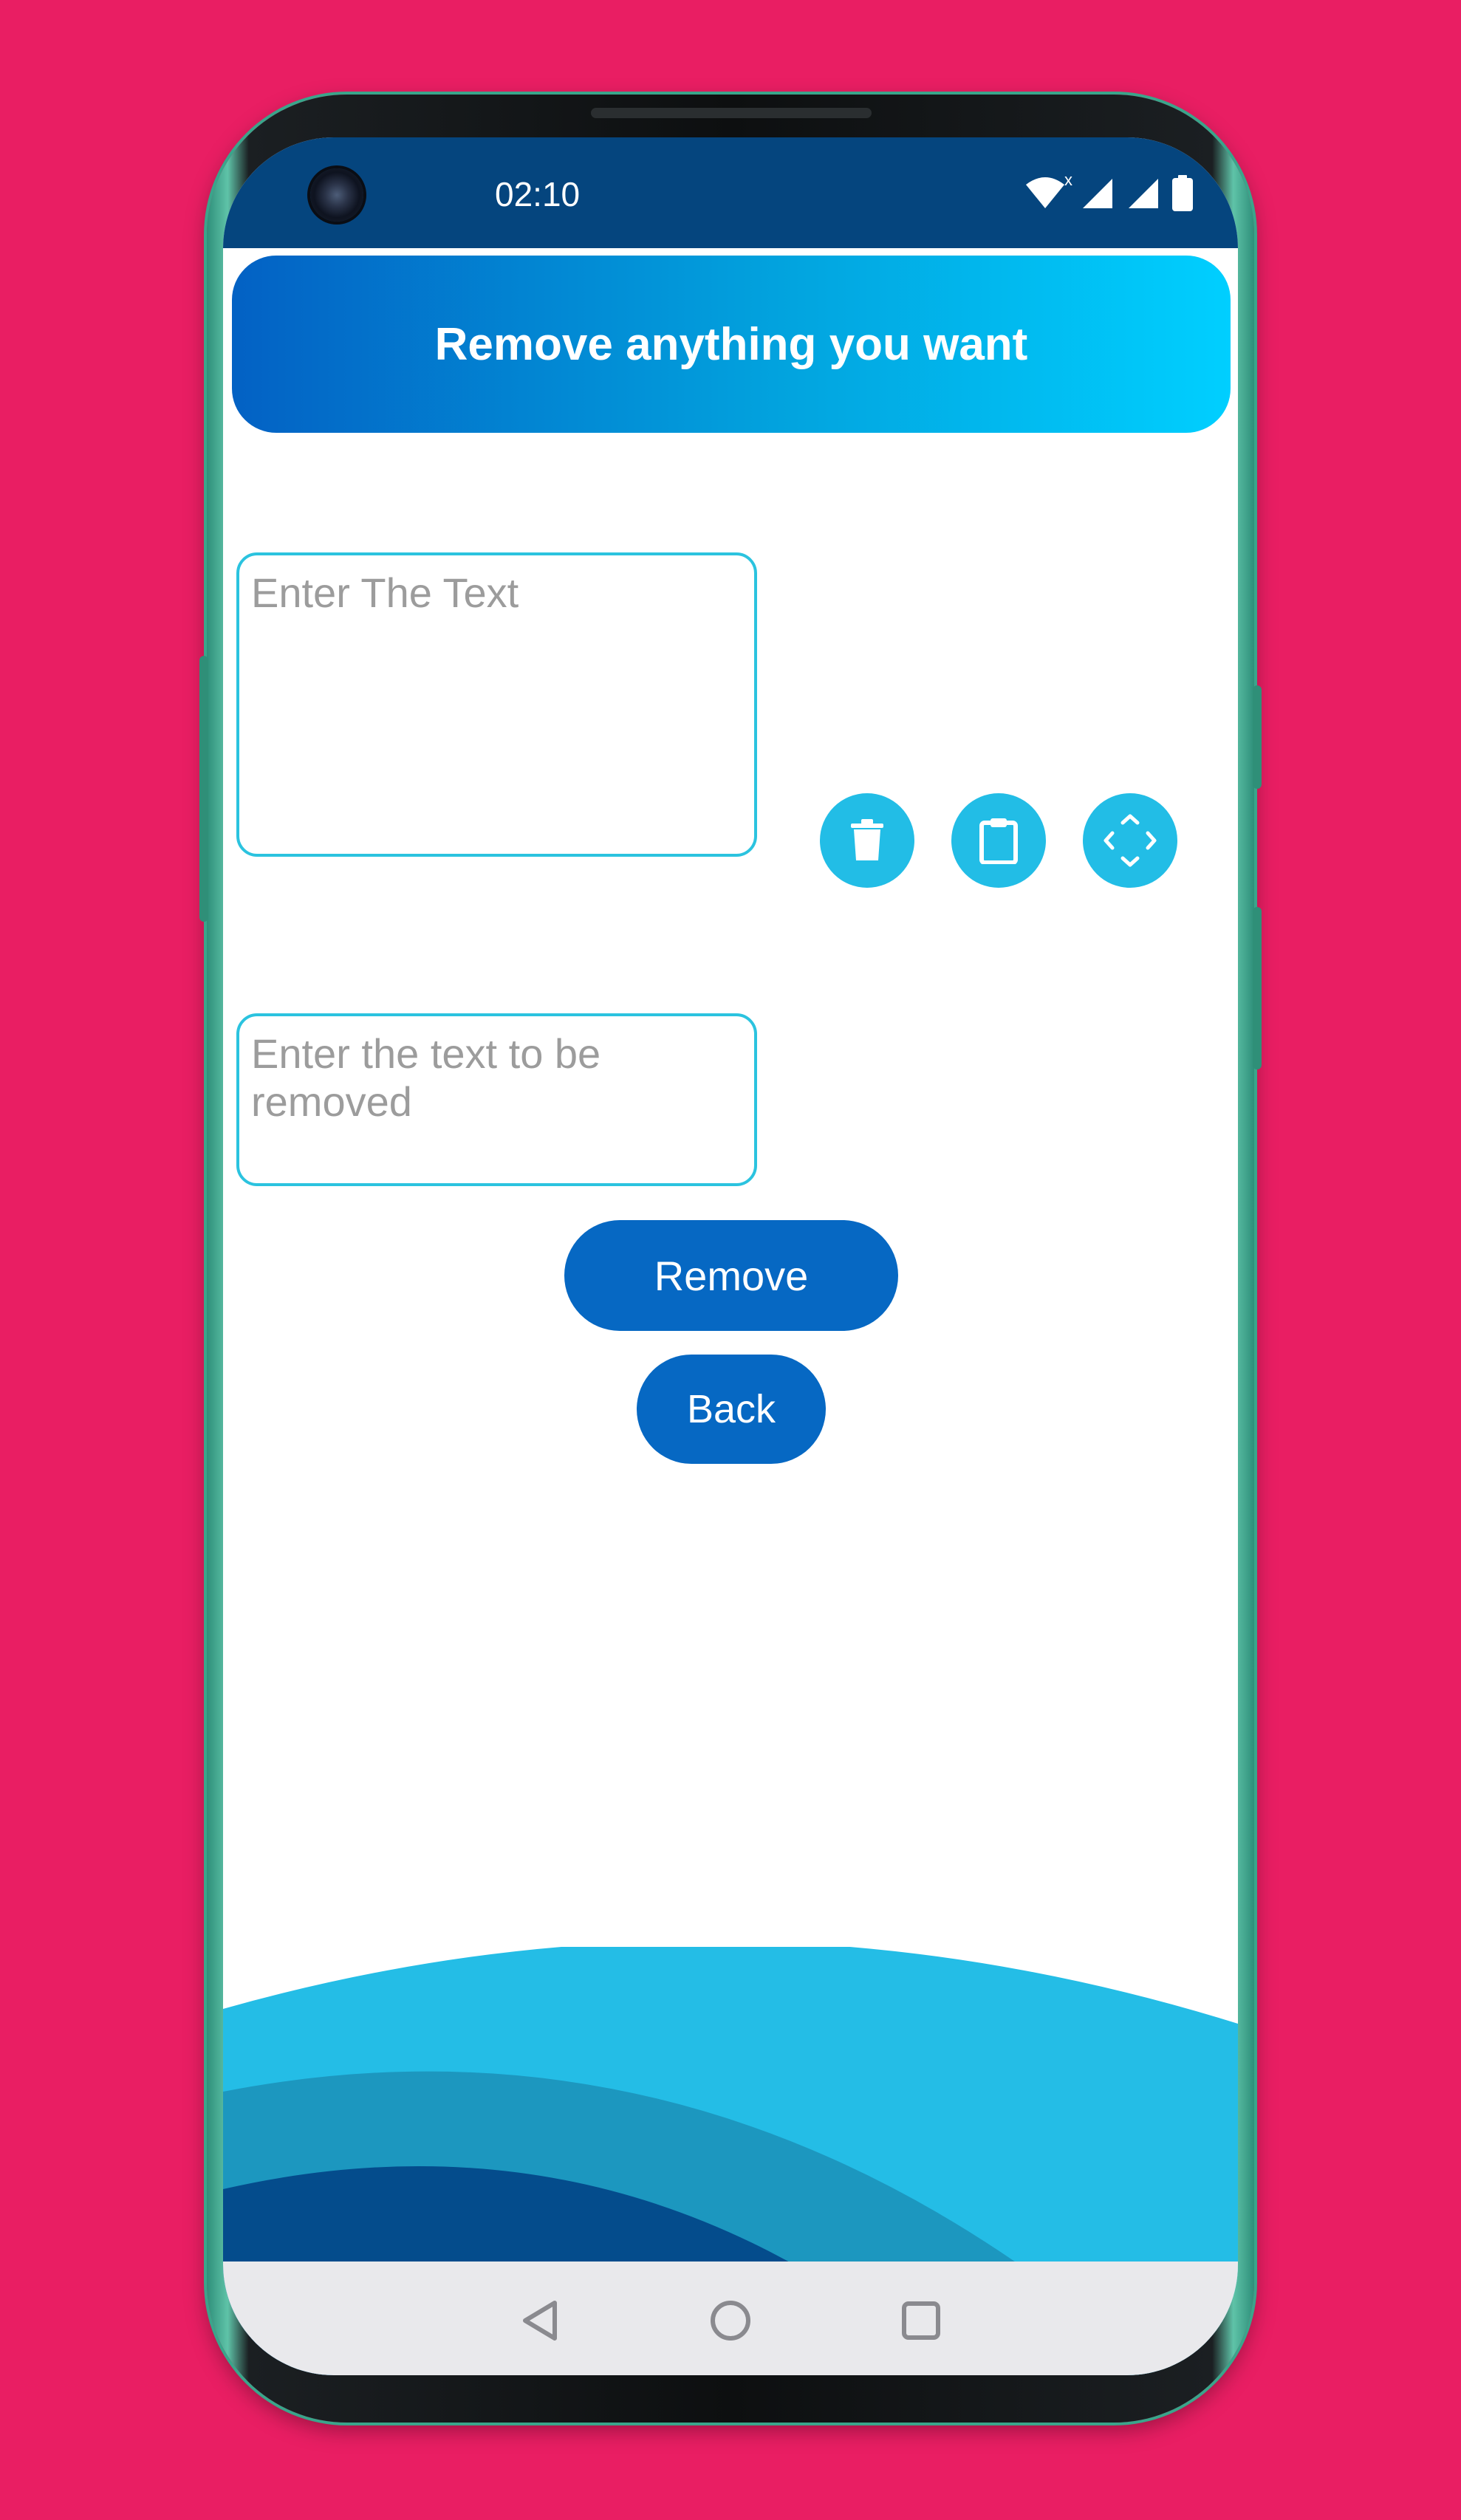 Image resolution: width=1461 pixels, height=2520 pixels. Describe the element at coordinates (1068, 180) in the screenshot. I see `no-data-x-icon: x` at that location.